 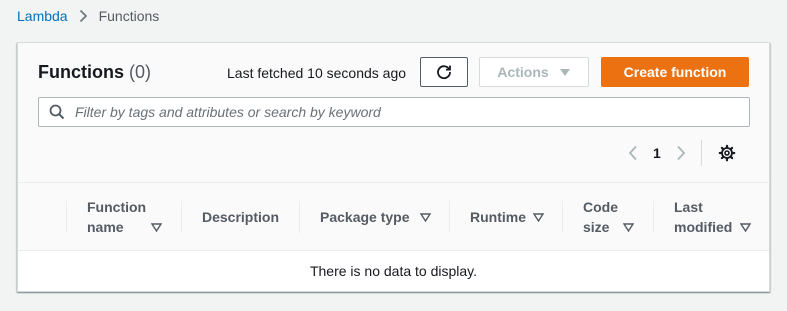 What do you see at coordinates (565, 72) in the screenshot?
I see `caret-down-icon` at bounding box center [565, 72].